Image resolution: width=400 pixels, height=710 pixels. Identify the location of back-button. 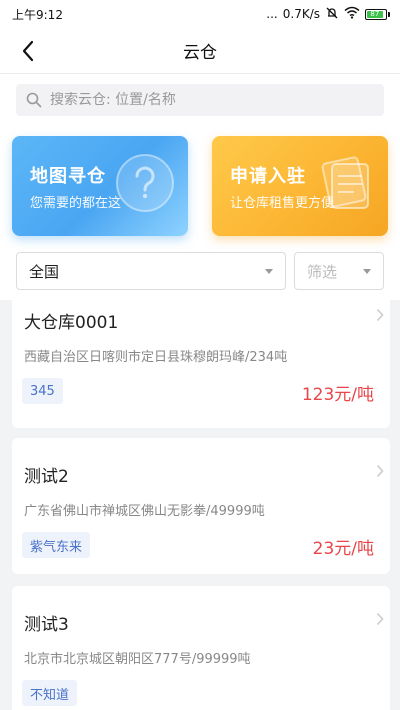
(28, 51).